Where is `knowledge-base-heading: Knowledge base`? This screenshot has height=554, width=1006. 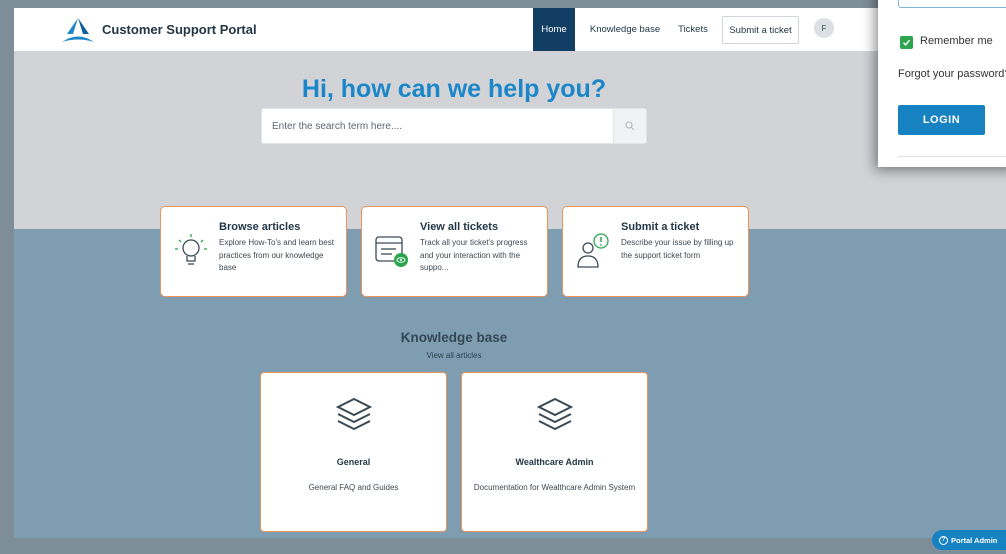
knowledge-base-heading: Knowledge base is located at coordinates (454, 337).